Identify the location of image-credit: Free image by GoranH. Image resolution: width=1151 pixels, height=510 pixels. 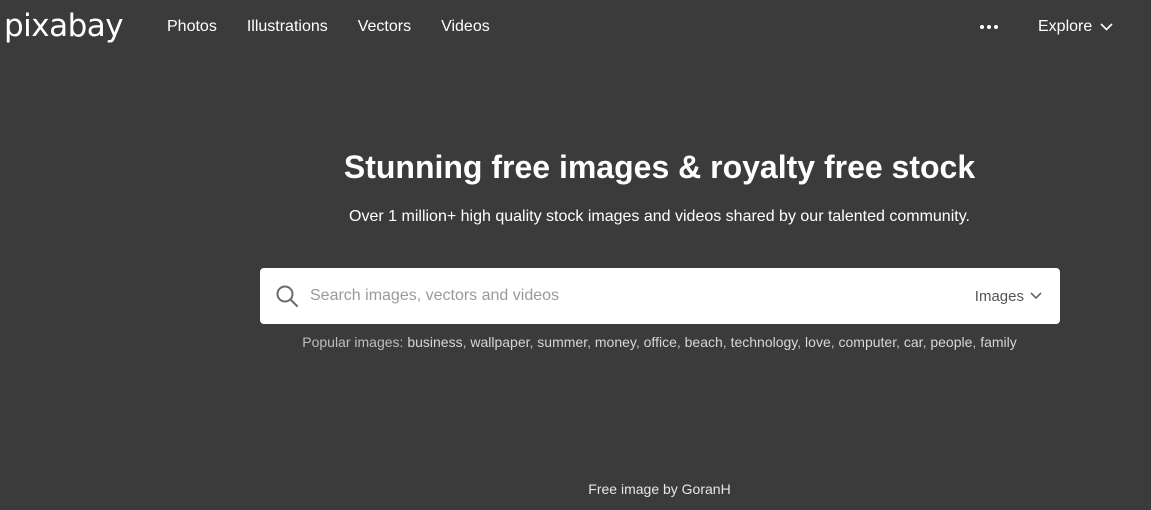
(575, 489).